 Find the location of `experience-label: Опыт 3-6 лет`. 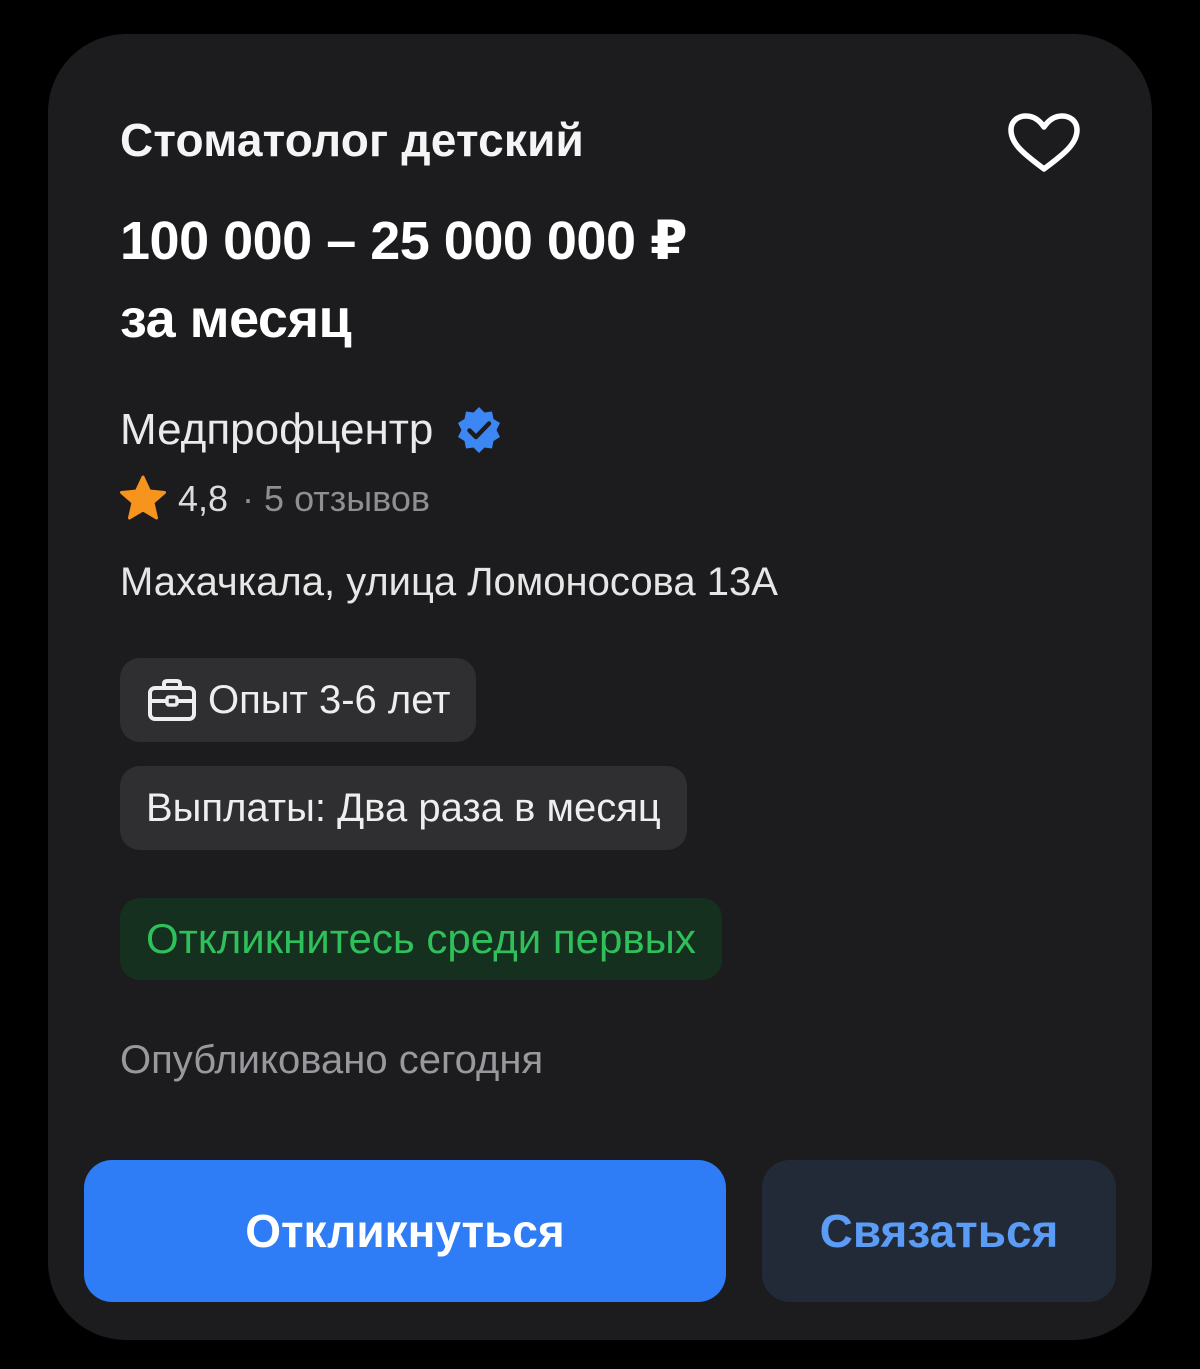

experience-label: Опыт 3-6 лет is located at coordinates (329, 699).